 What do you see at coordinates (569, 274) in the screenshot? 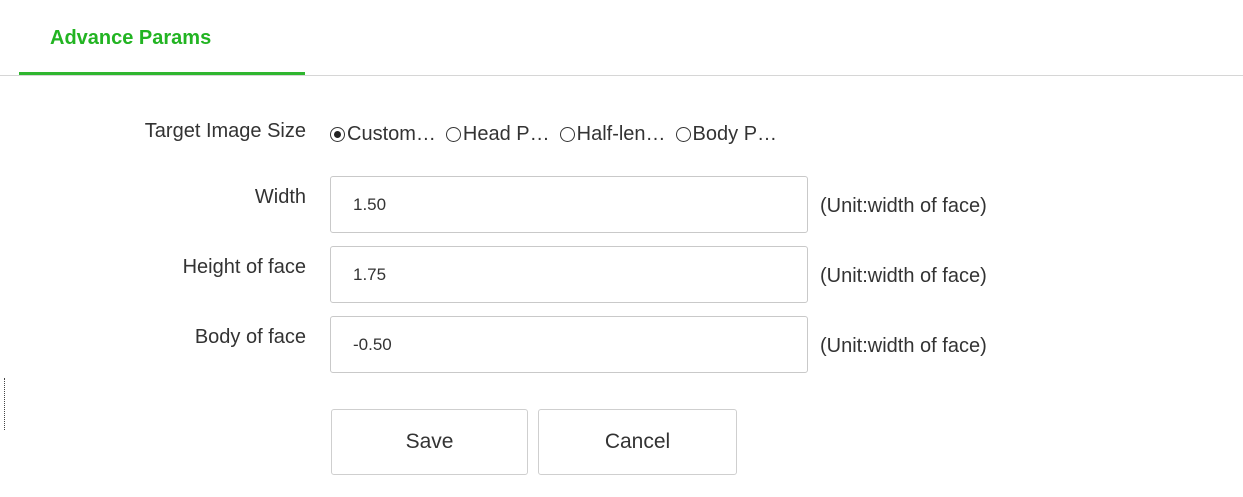
I see `height-of-face-input` at bounding box center [569, 274].